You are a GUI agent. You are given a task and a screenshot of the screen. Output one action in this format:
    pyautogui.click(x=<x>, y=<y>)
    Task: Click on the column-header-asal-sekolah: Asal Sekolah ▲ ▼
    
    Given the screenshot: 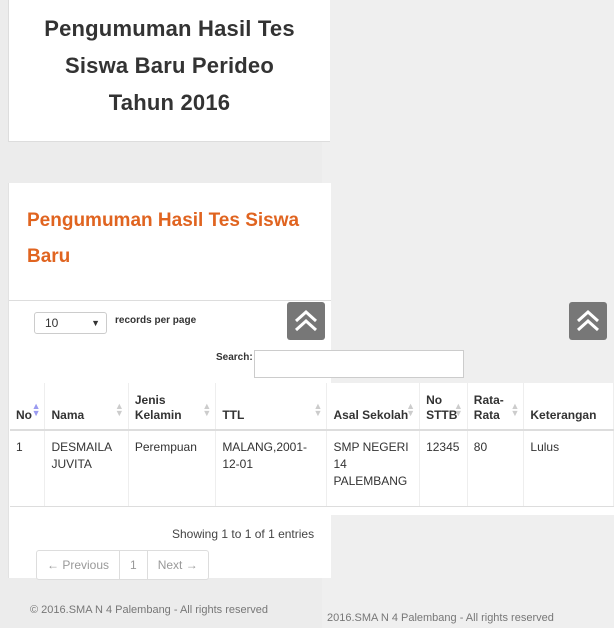 What is the action you would take?
    pyautogui.click(x=373, y=407)
    